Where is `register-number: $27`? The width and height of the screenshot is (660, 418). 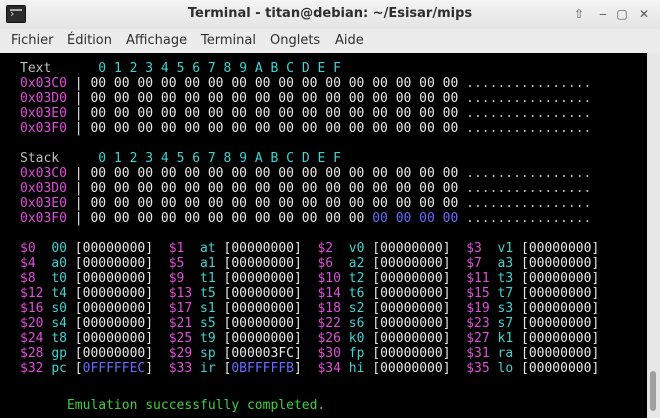 register-number: $27 is located at coordinates (478, 338).